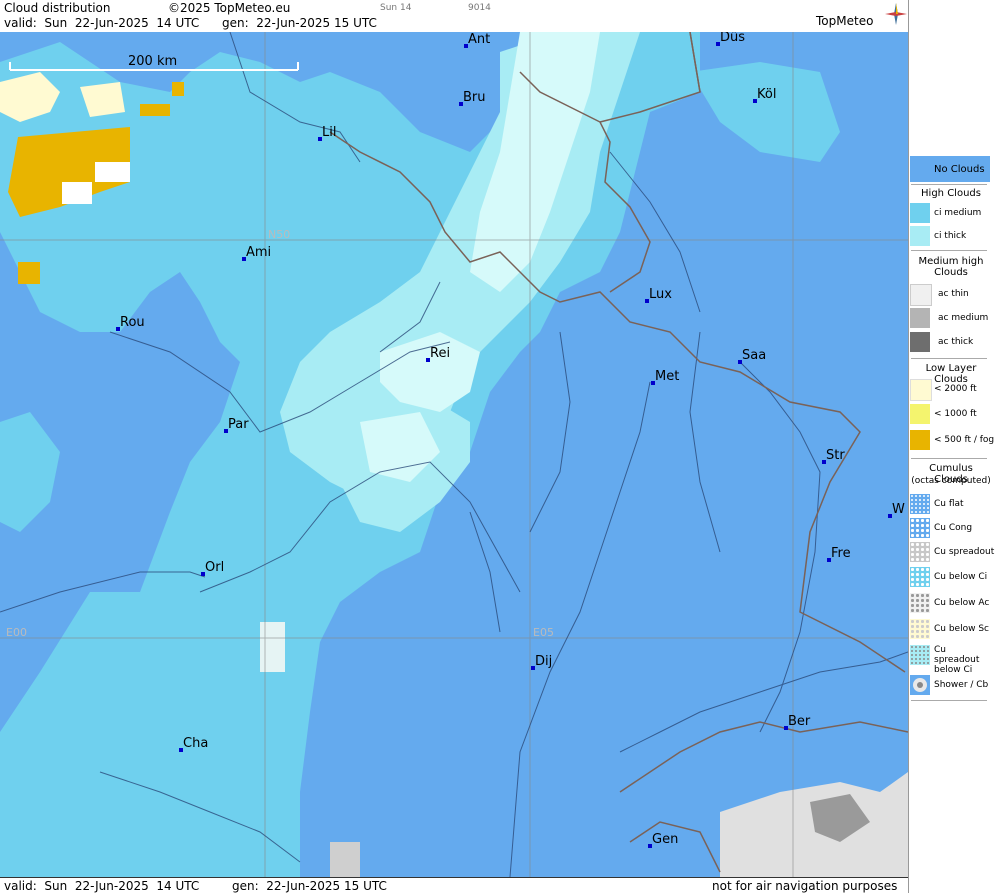  I want to click on legend-low-500: < 500 ft / fog, so click(952, 441).